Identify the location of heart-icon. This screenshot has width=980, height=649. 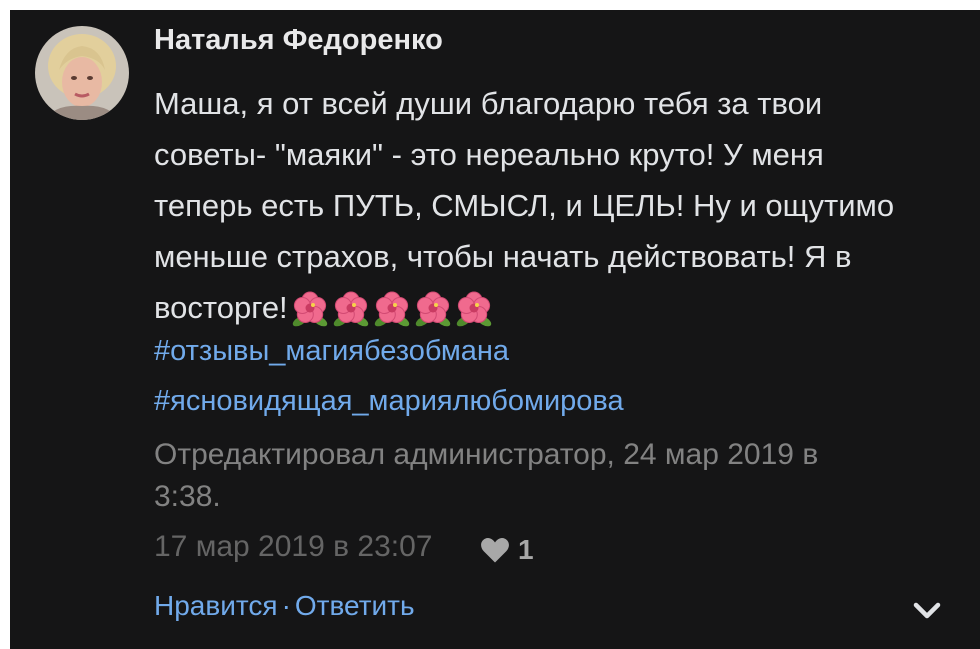
(495, 550).